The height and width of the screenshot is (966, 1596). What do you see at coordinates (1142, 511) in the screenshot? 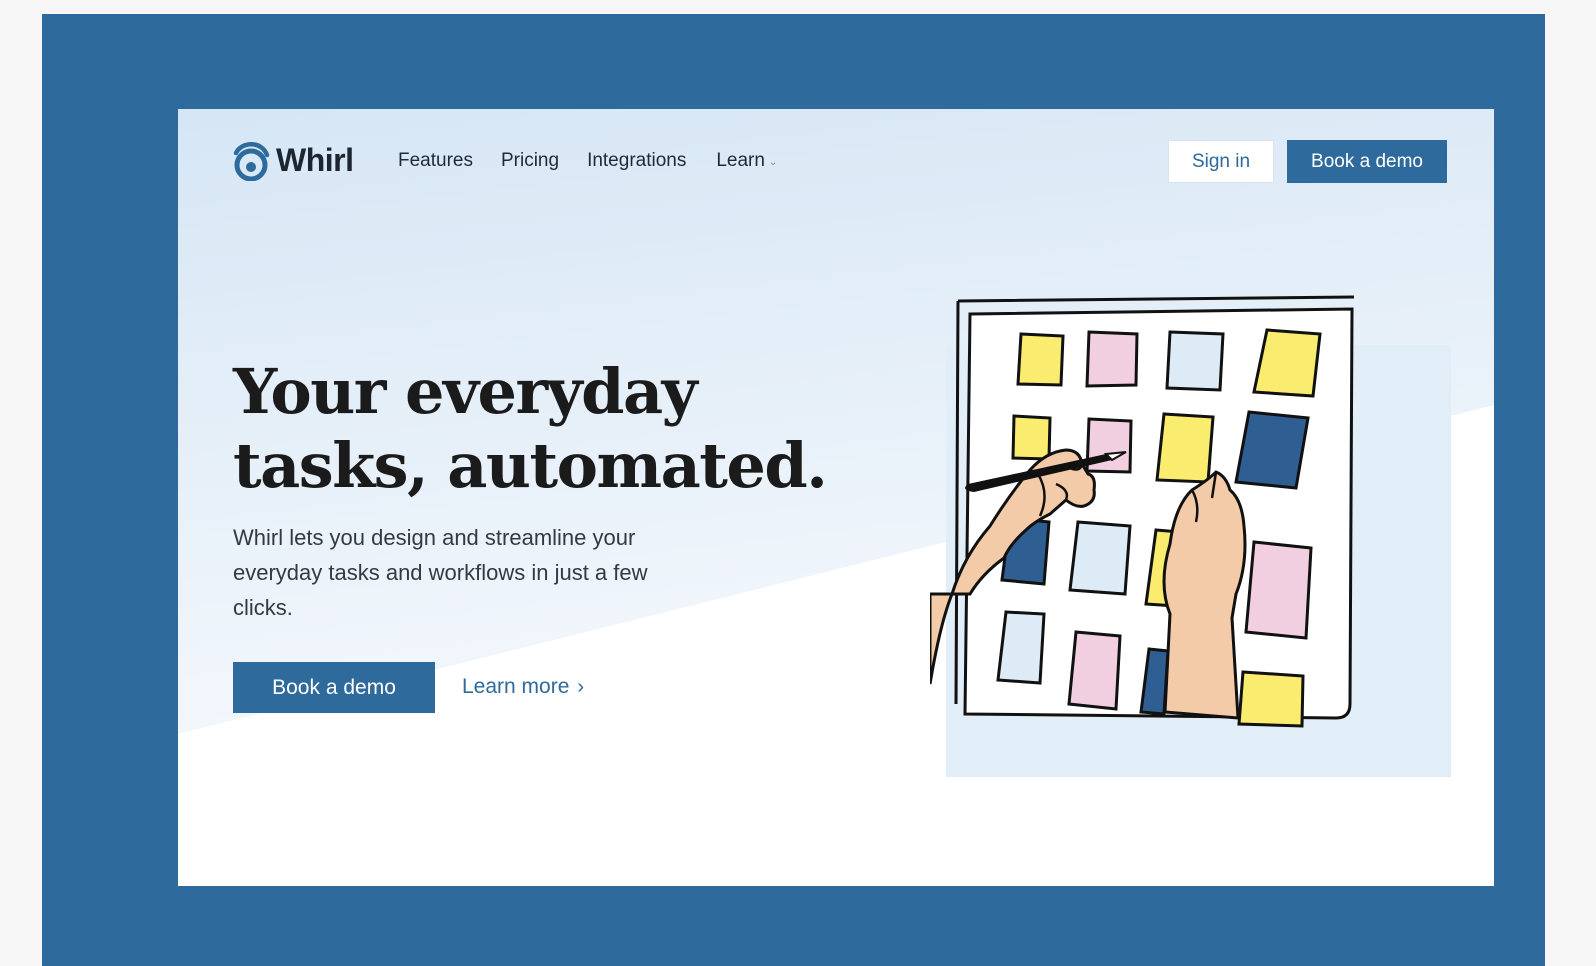
I see `sticky-notes-board-illustration` at bounding box center [1142, 511].